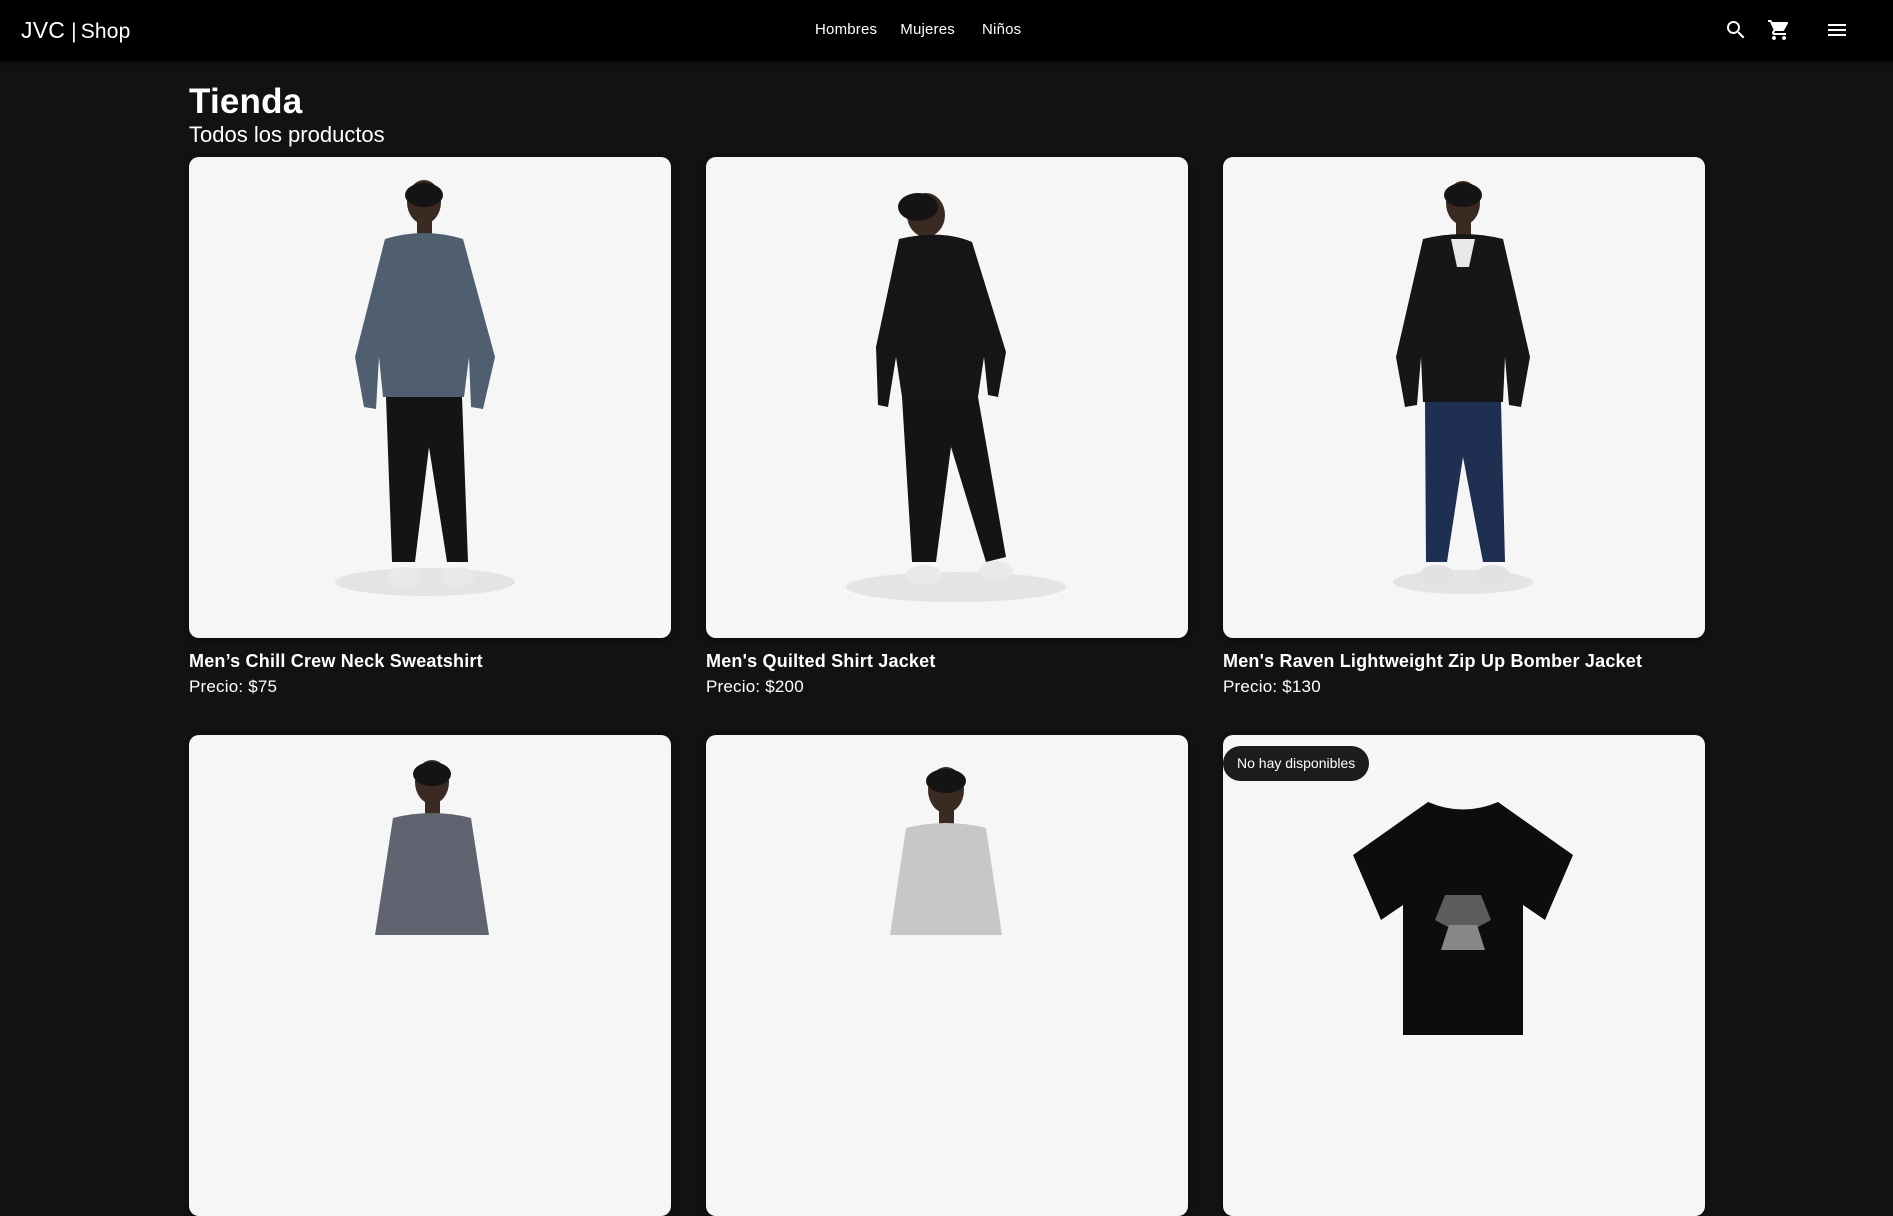  I want to click on menu-button, so click(1837, 30).